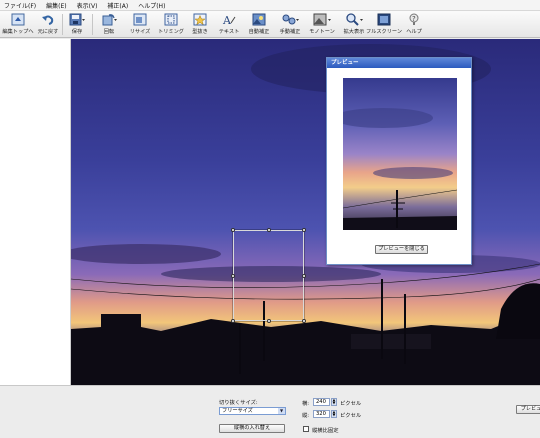  I want to click on width-stepper: ▲ ▼, so click(334, 402).